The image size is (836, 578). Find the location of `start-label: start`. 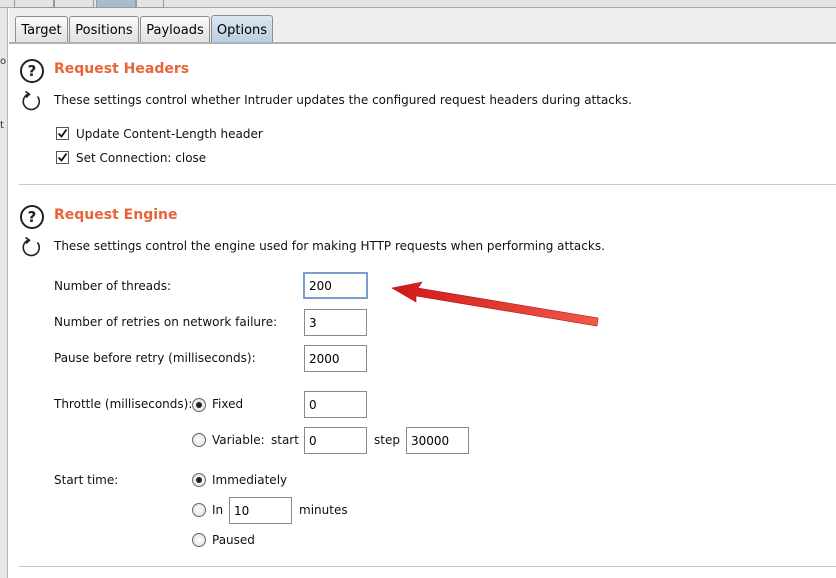

start-label: start is located at coordinates (285, 440).